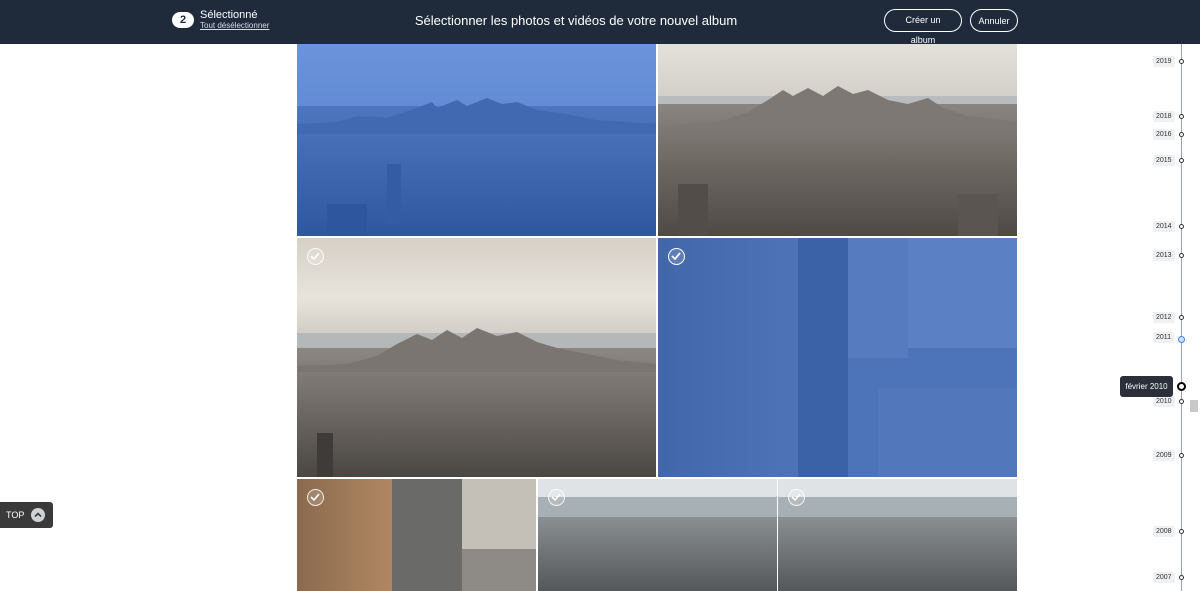 The width and height of the screenshot is (1200, 591). What do you see at coordinates (1164, 255) in the screenshot?
I see `timeline-year-2013: 2013` at bounding box center [1164, 255].